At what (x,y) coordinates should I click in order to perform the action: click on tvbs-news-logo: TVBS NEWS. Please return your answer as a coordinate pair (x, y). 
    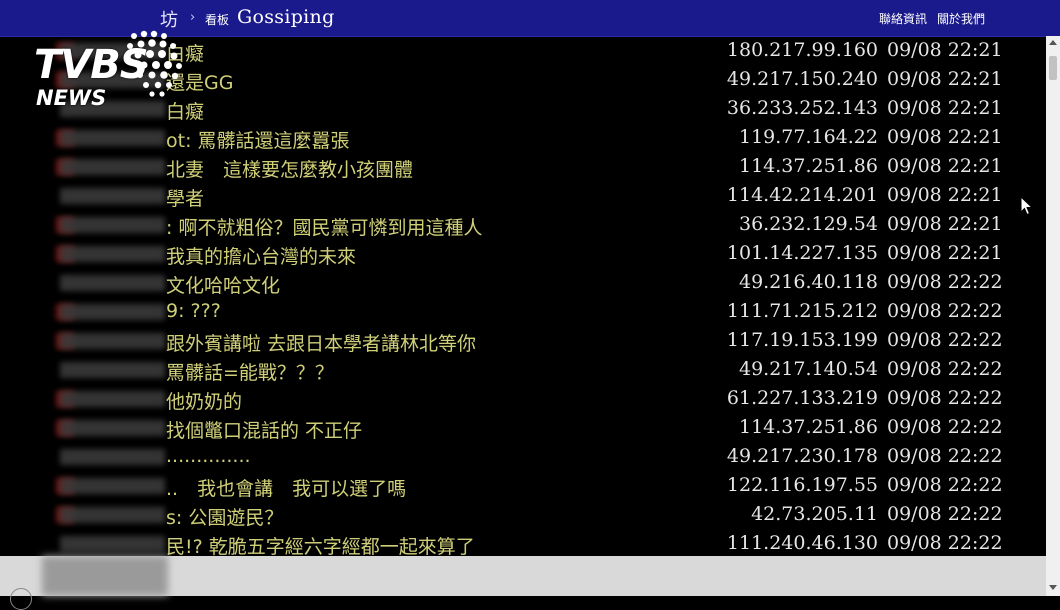
    Looking at the image, I should click on (112, 70).